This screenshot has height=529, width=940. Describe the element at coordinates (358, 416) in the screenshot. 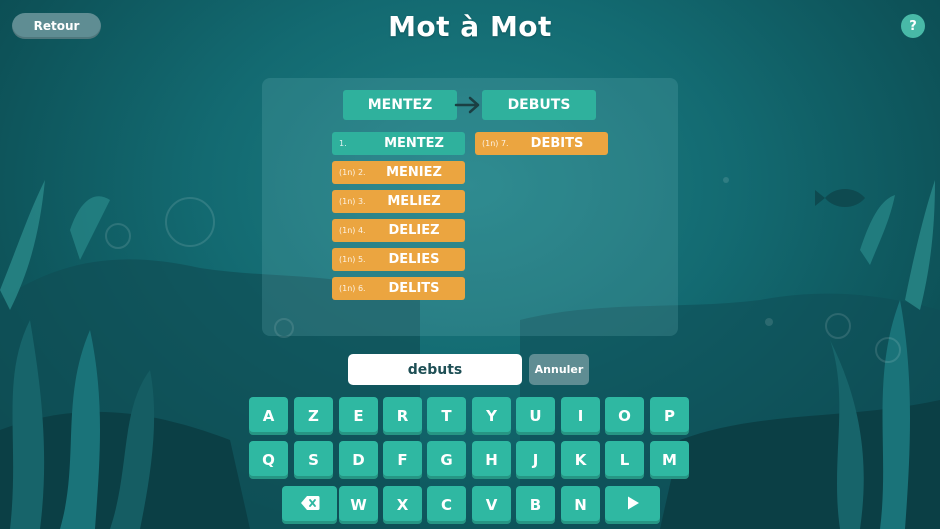

I see `key-e: E` at that location.